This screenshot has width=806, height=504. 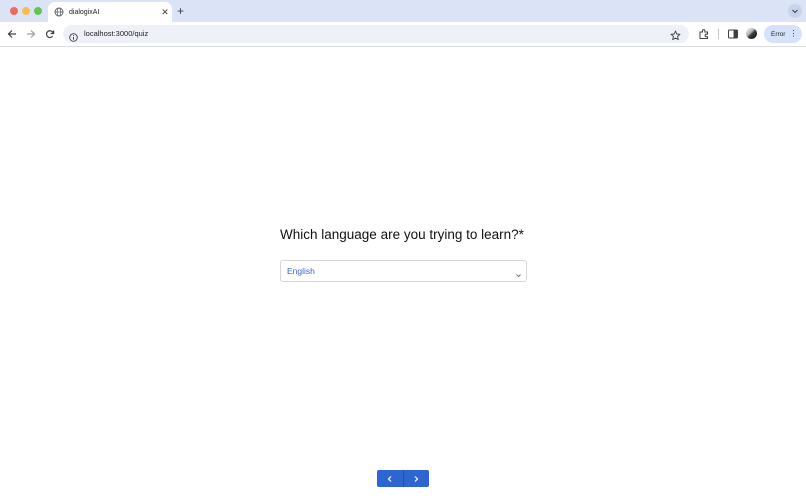 What do you see at coordinates (14, 11) in the screenshot?
I see `close-window-button` at bounding box center [14, 11].